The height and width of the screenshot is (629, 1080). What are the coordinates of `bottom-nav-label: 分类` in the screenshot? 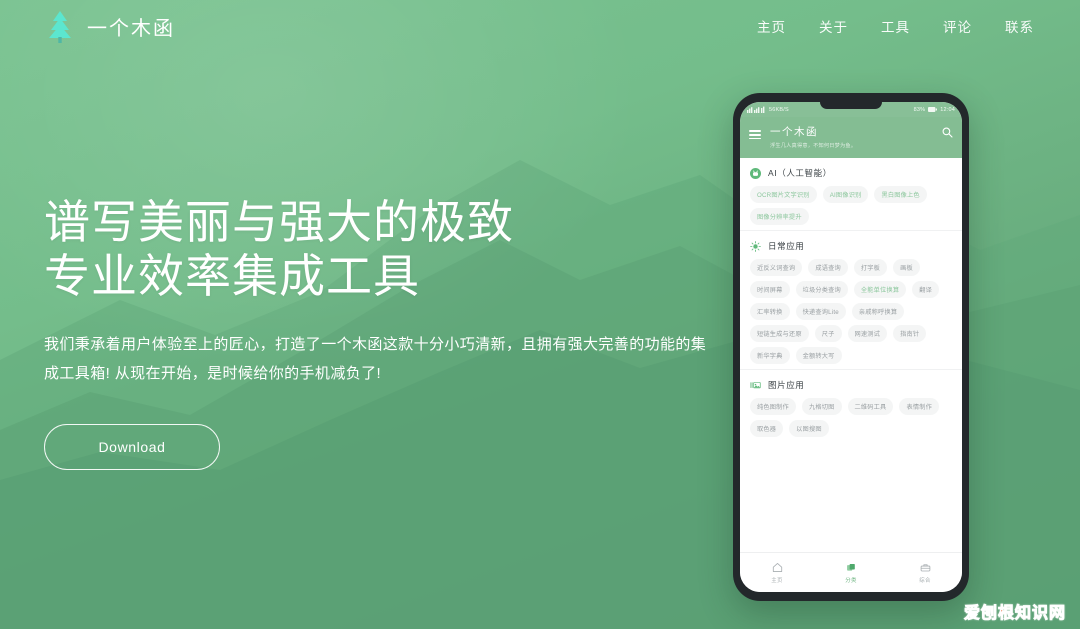 It's located at (851, 580).